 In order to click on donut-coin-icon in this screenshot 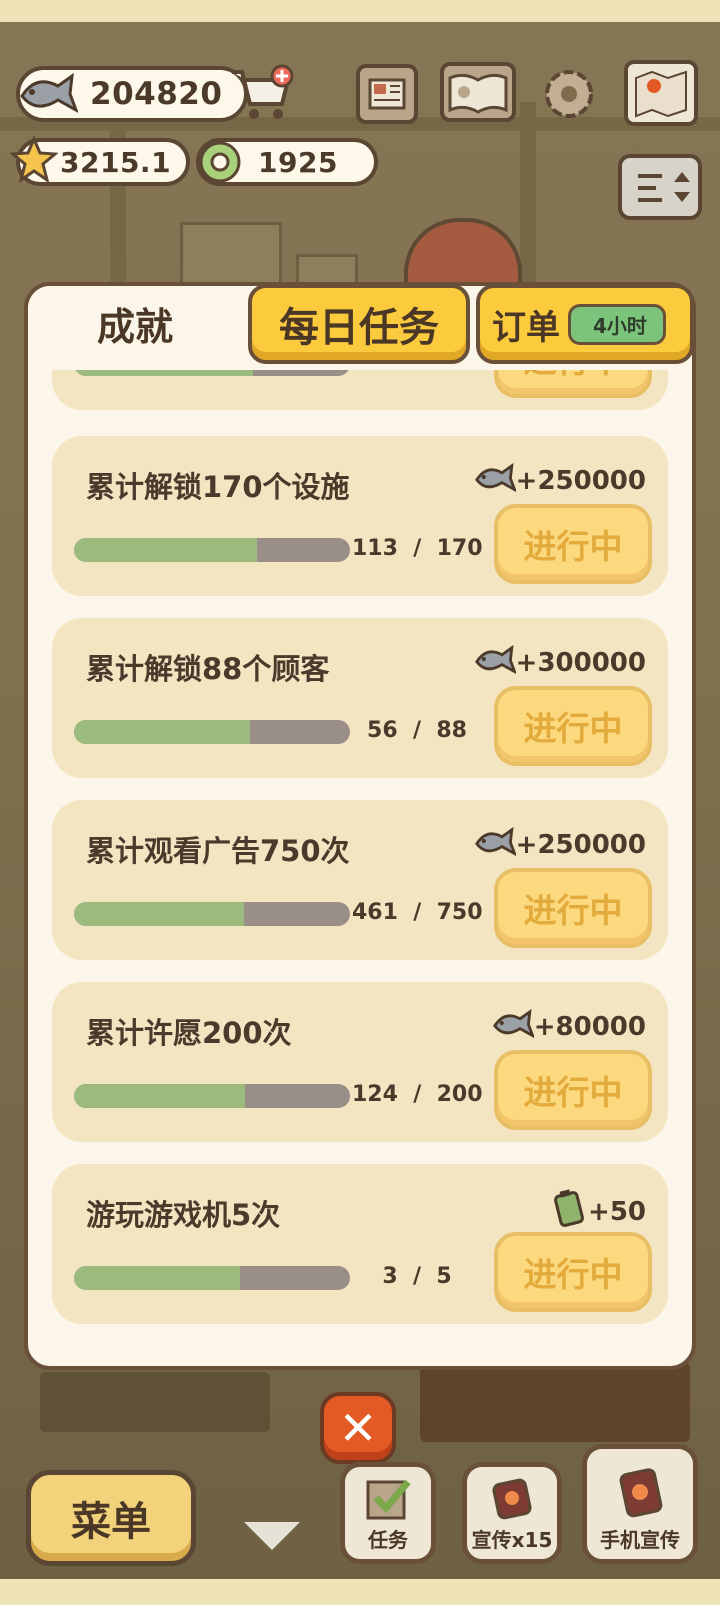, I will do `click(220, 162)`.